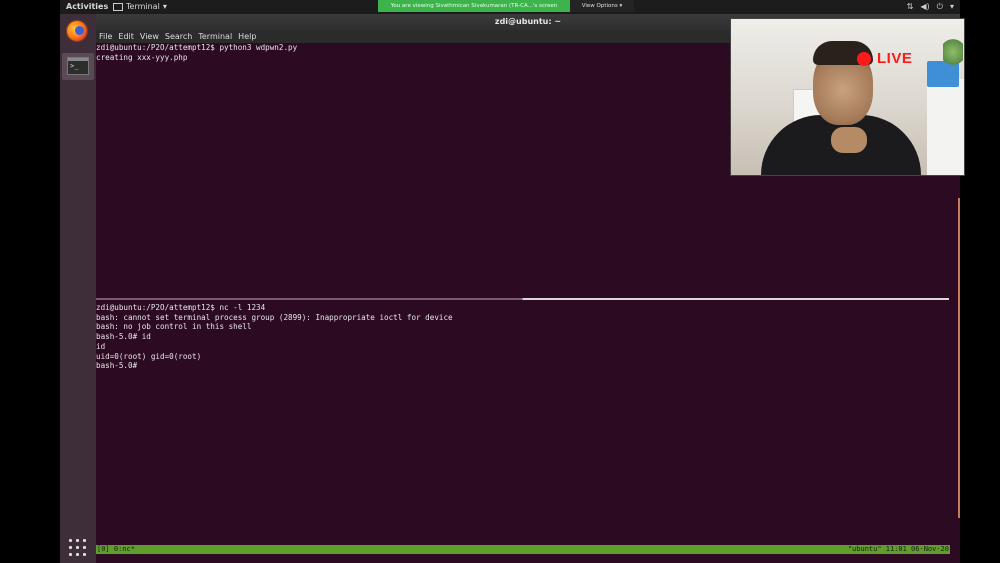 This screenshot has width=1000, height=563. What do you see at coordinates (247, 36) in the screenshot?
I see `menu-help: Help` at bounding box center [247, 36].